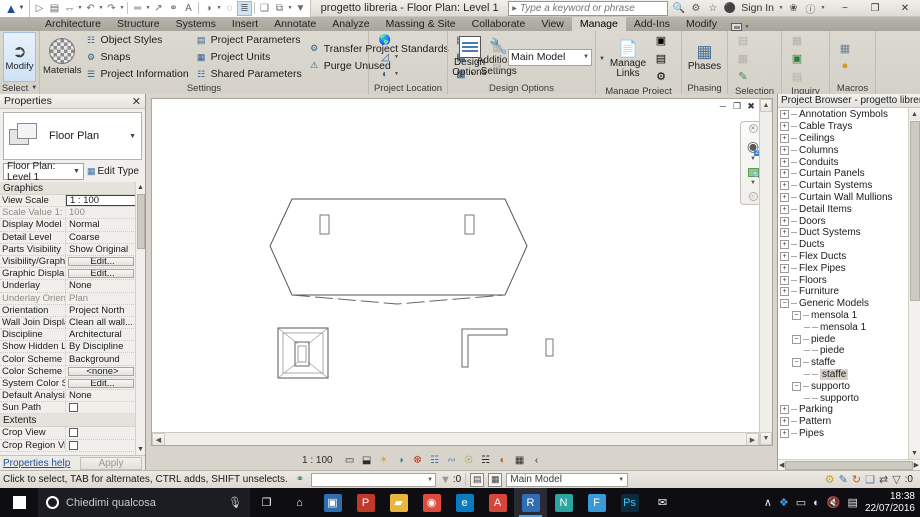 This screenshot has height=517, width=920. Describe the element at coordinates (431, 502) in the screenshot. I see `taskbar-app-chrome: ◉` at that location.